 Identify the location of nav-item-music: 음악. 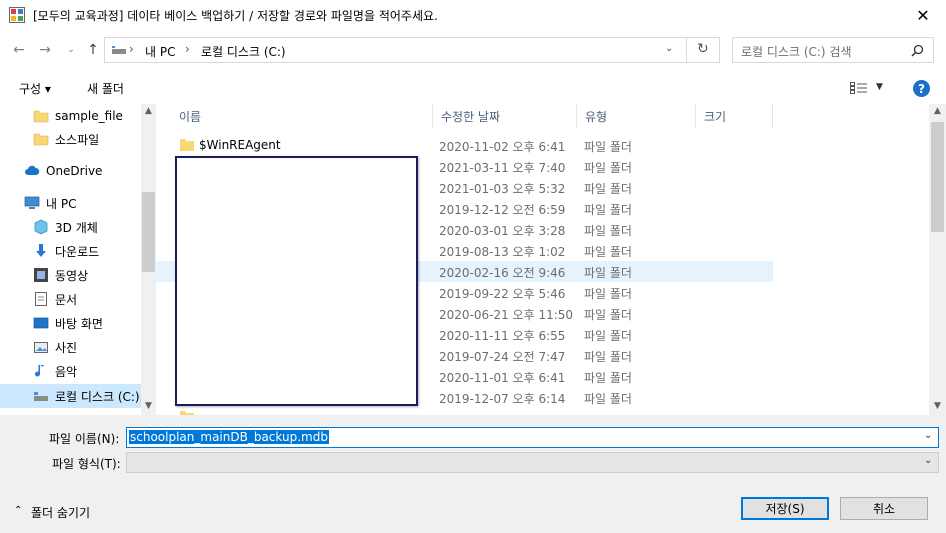
(87, 371).